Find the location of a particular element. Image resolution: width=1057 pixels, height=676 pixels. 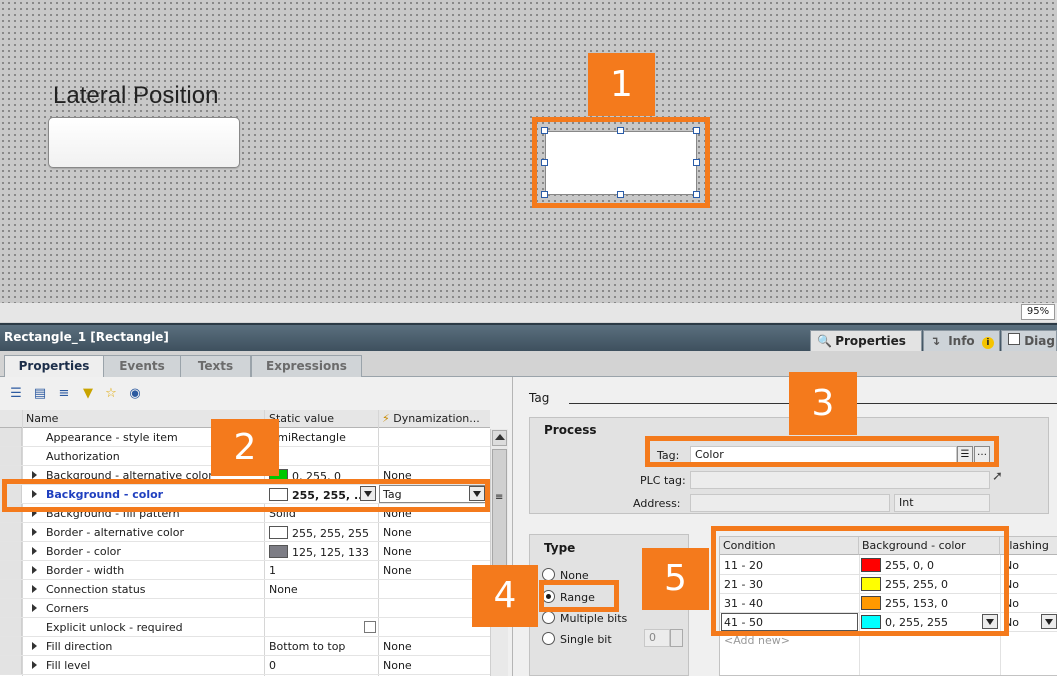

tab-label: Diag is located at coordinates (1039, 341).